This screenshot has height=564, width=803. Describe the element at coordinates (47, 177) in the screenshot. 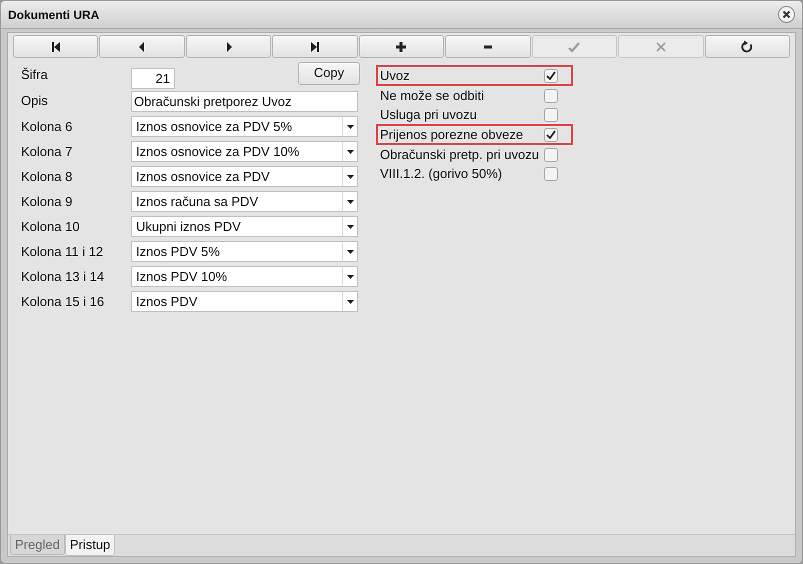

I see `field-label: Kolona 8` at that location.